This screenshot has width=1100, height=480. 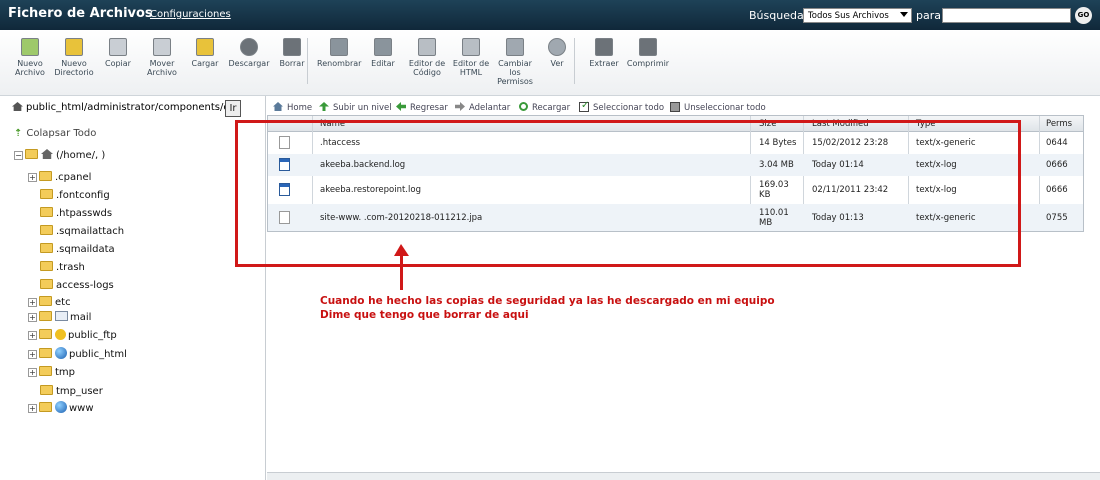 I want to click on toolbar-button-1: Nuevo Directorio, so click(x=74, y=57).